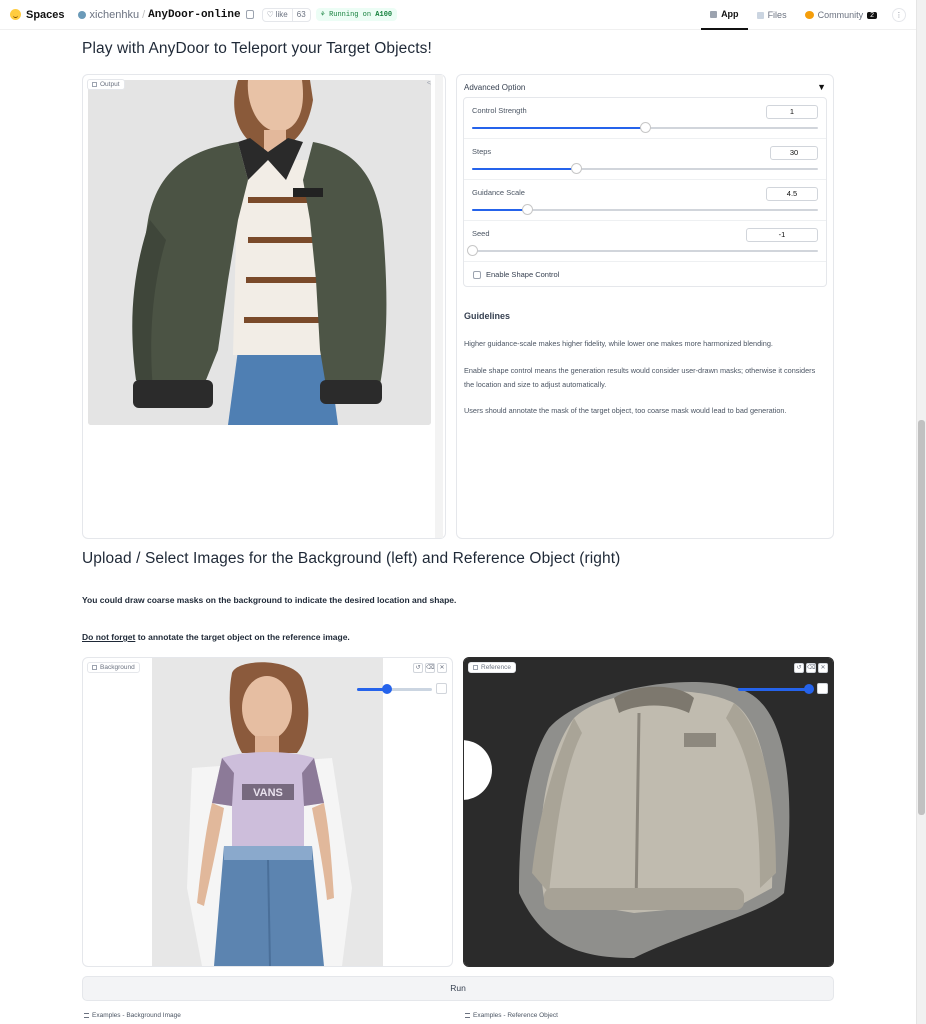 Image resolution: width=926 pixels, height=1024 pixels. I want to click on reference-image-editor: Reference ↺ ⌫ ✕, so click(648, 812).